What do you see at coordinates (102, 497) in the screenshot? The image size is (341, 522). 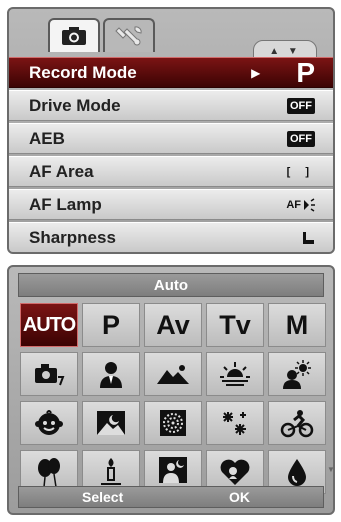 I see `select-hint: Select` at bounding box center [102, 497].